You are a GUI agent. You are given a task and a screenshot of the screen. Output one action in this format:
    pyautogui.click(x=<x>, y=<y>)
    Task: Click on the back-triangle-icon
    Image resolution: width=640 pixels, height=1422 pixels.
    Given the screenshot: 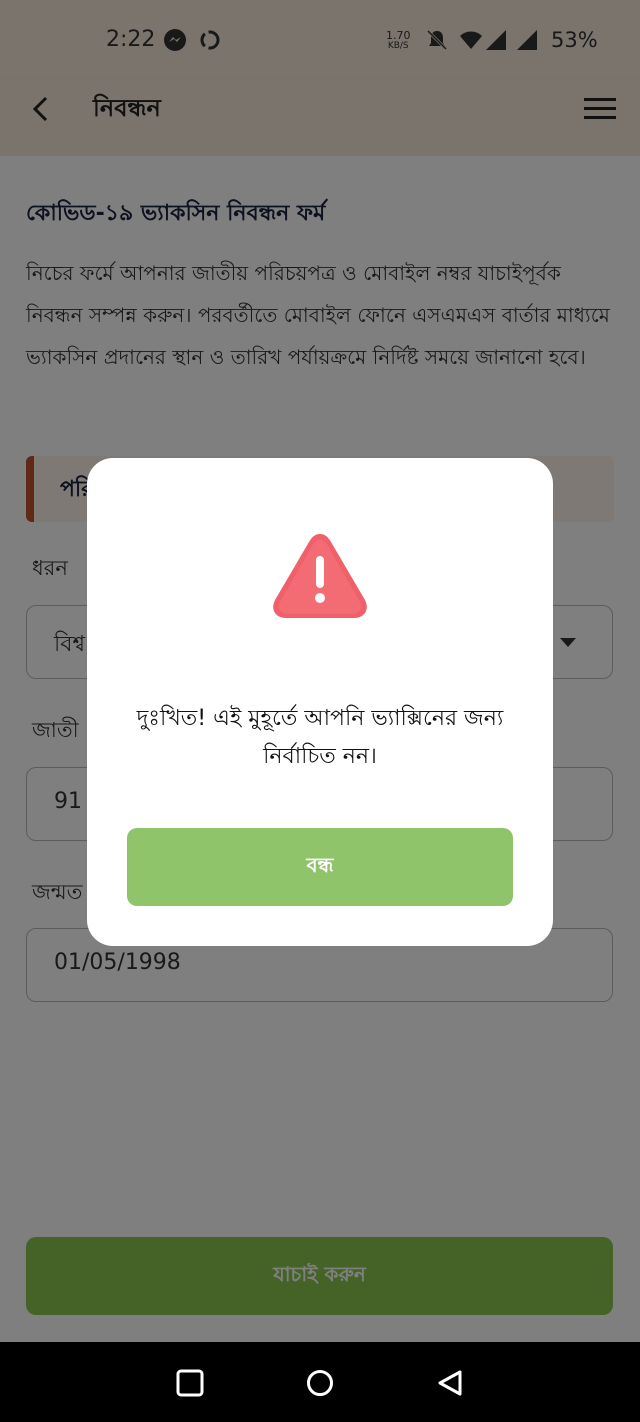 What is the action you would take?
    pyautogui.click(x=450, y=1383)
    